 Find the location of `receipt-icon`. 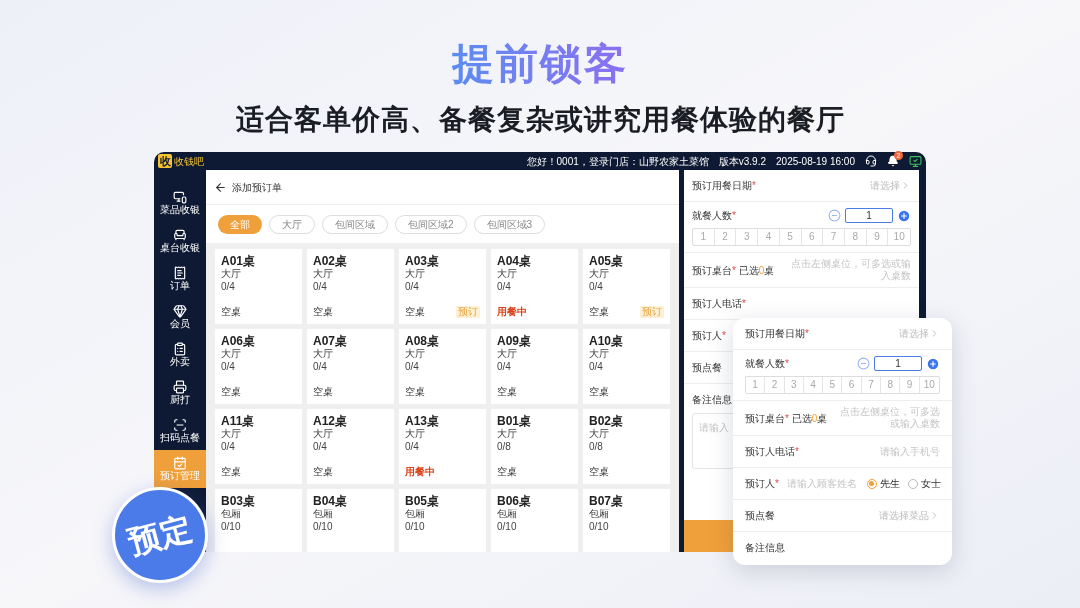

receipt-icon is located at coordinates (180, 273).